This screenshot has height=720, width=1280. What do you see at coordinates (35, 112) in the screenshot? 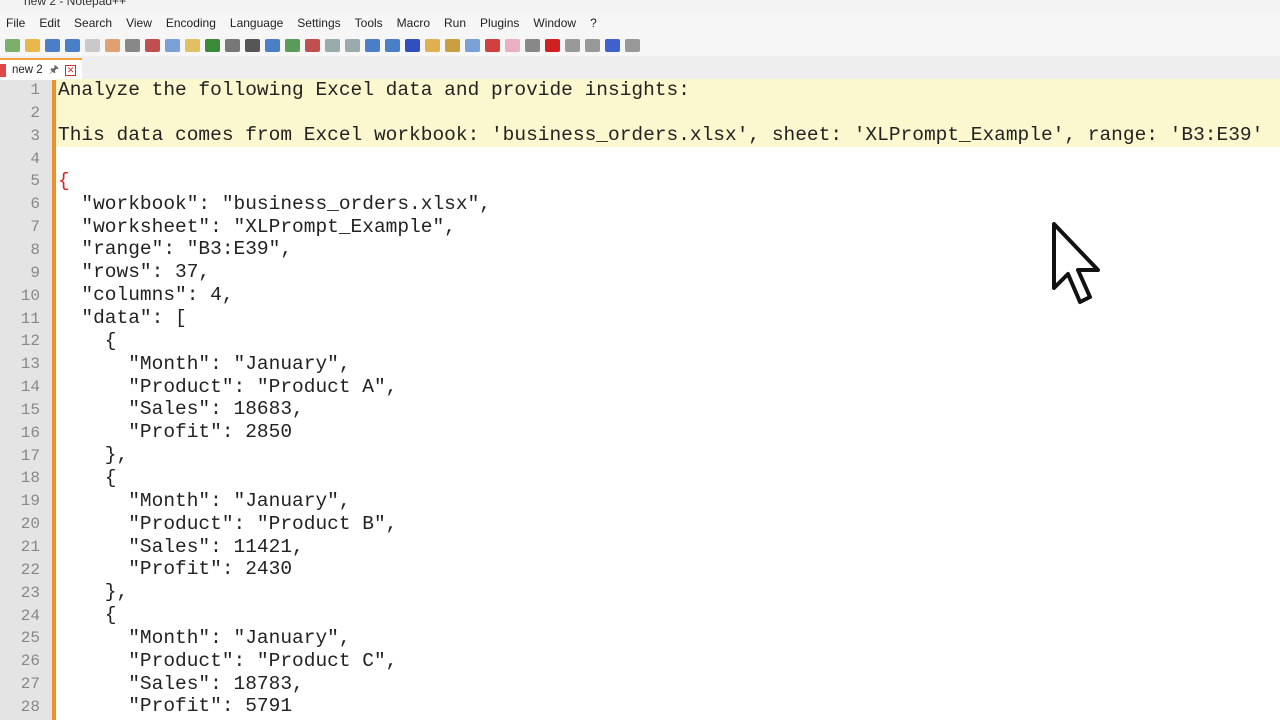
I see `line-number: 2` at bounding box center [35, 112].